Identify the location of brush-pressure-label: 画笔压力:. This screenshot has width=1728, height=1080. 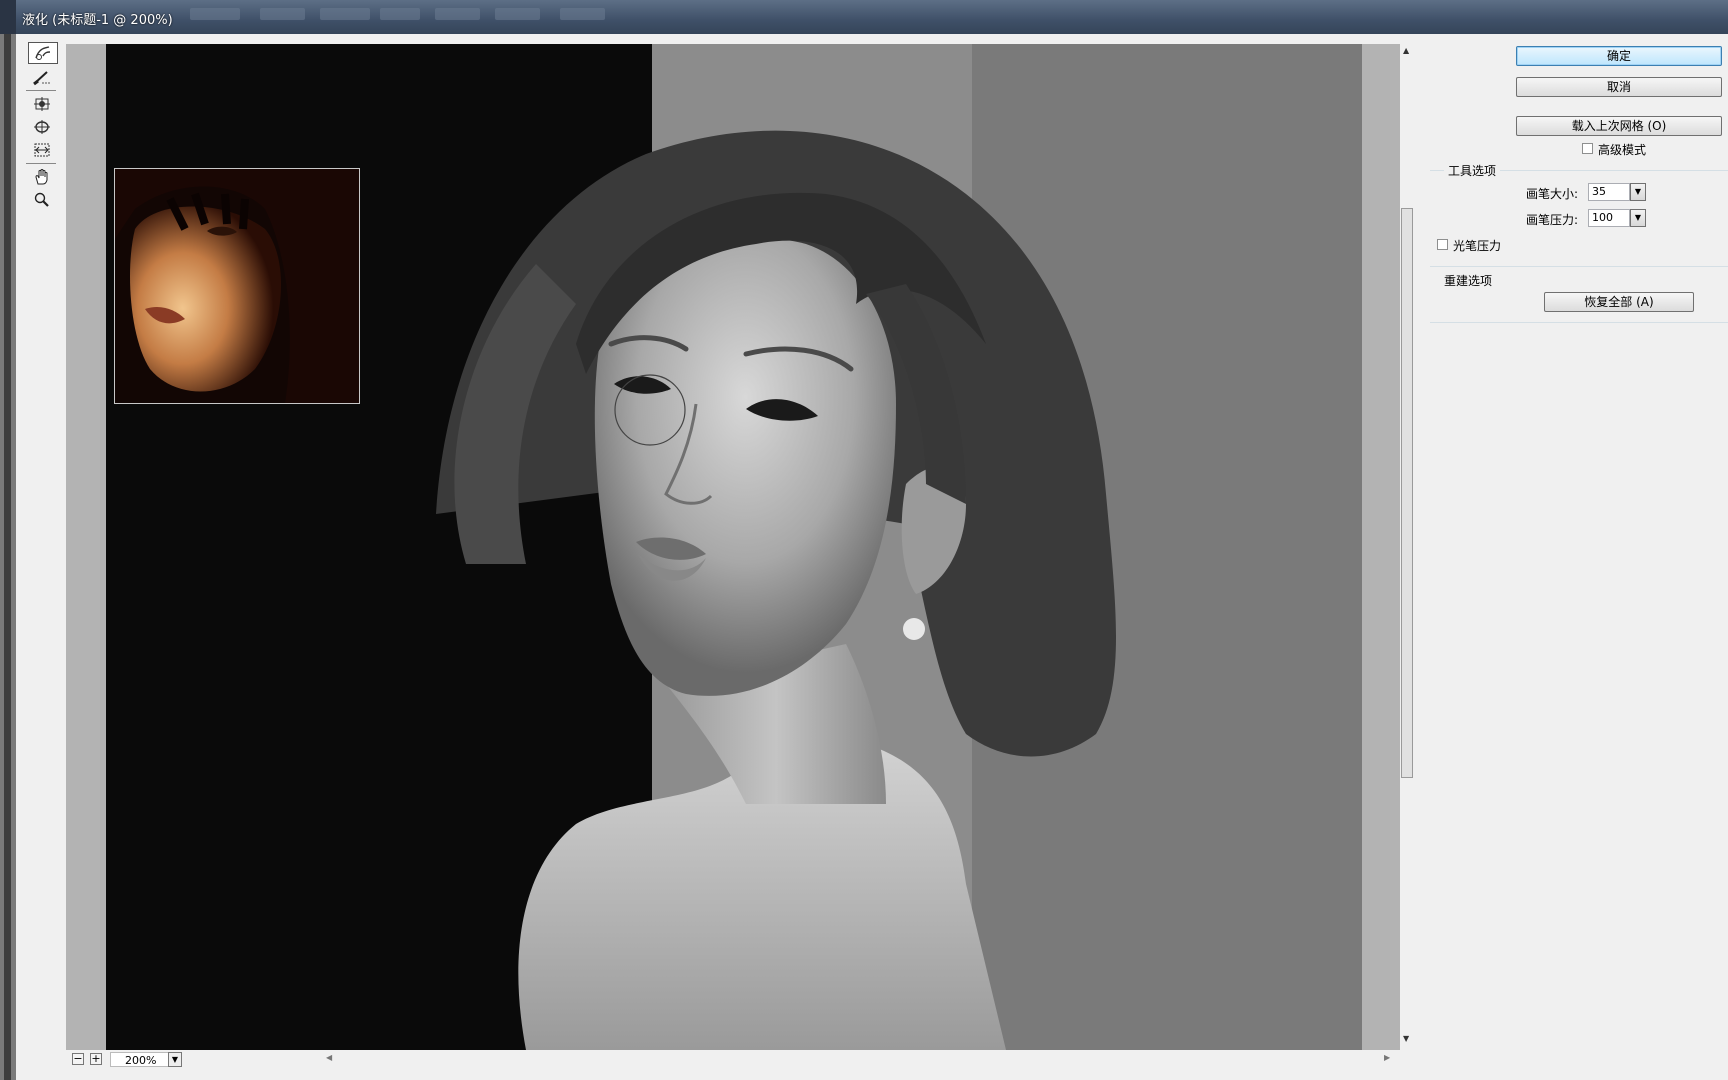
(1552, 220).